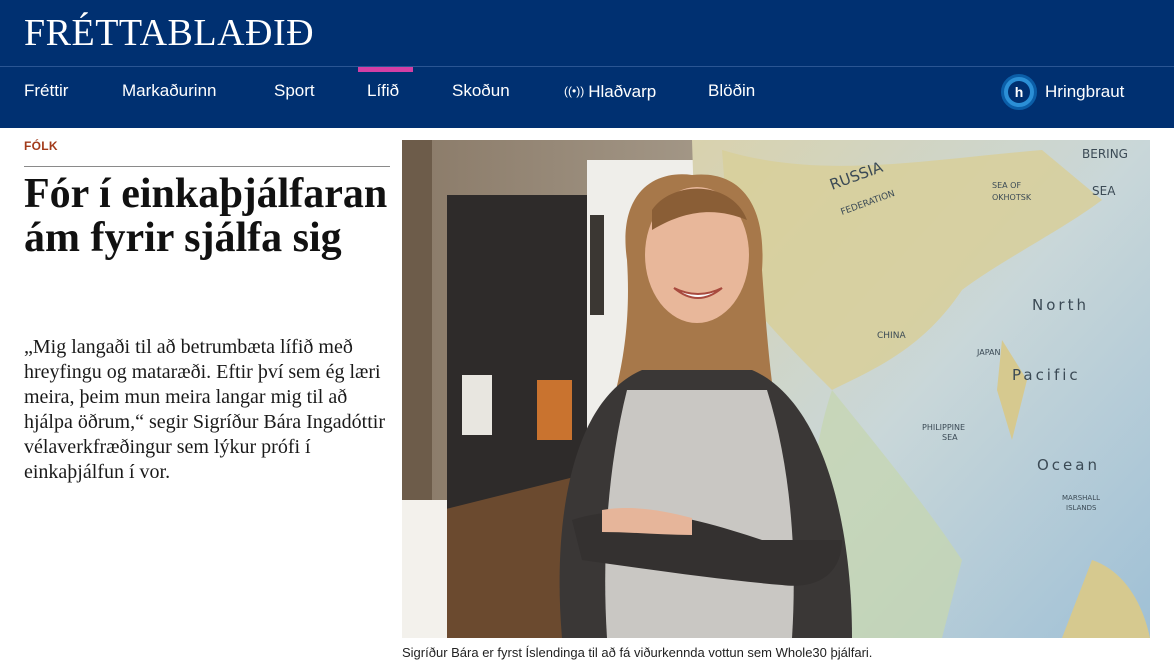 Image resolution: width=1174 pixels, height=665 pixels. What do you see at coordinates (1081, 498) in the screenshot?
I see `svg-text: MARSHALL` at bounding box center [1081, 498].